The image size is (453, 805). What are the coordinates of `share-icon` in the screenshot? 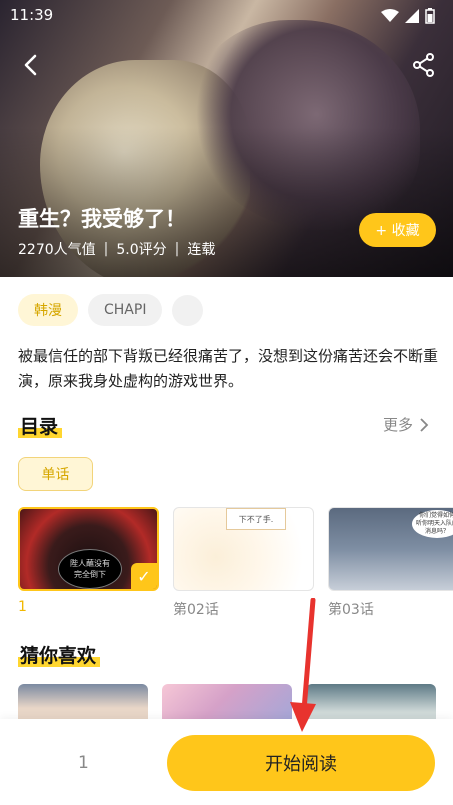 It's located at (423, 65).